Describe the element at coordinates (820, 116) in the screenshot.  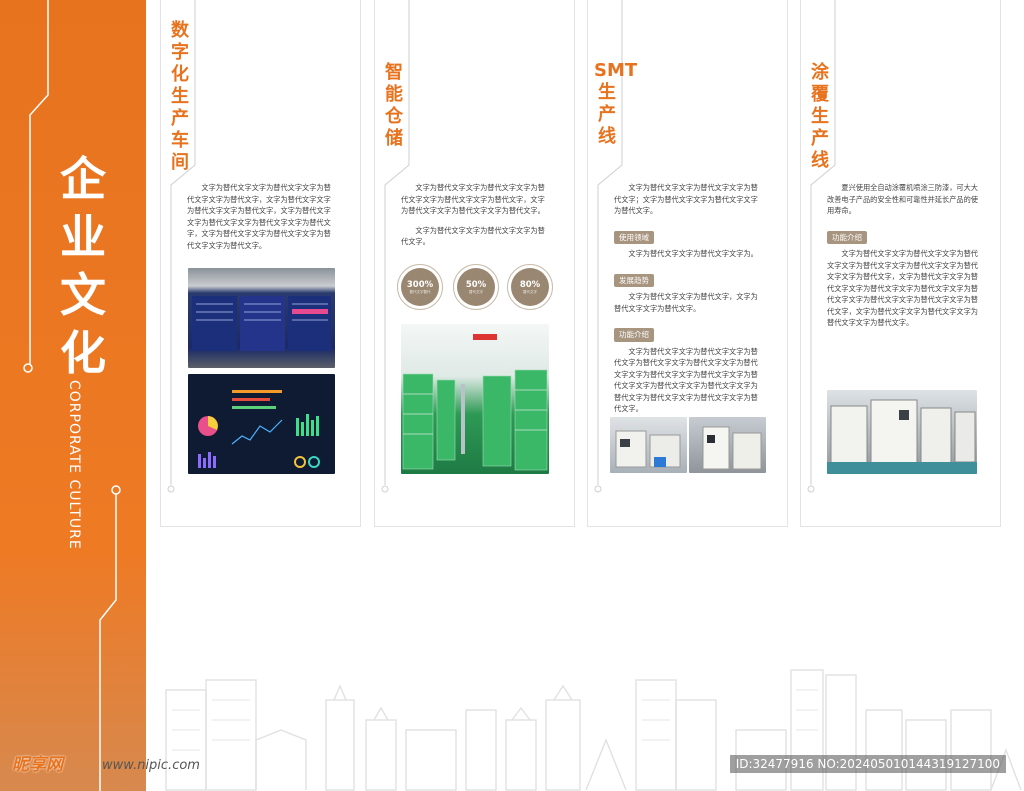
I see `card-title: 涂覆生产线` at that location.